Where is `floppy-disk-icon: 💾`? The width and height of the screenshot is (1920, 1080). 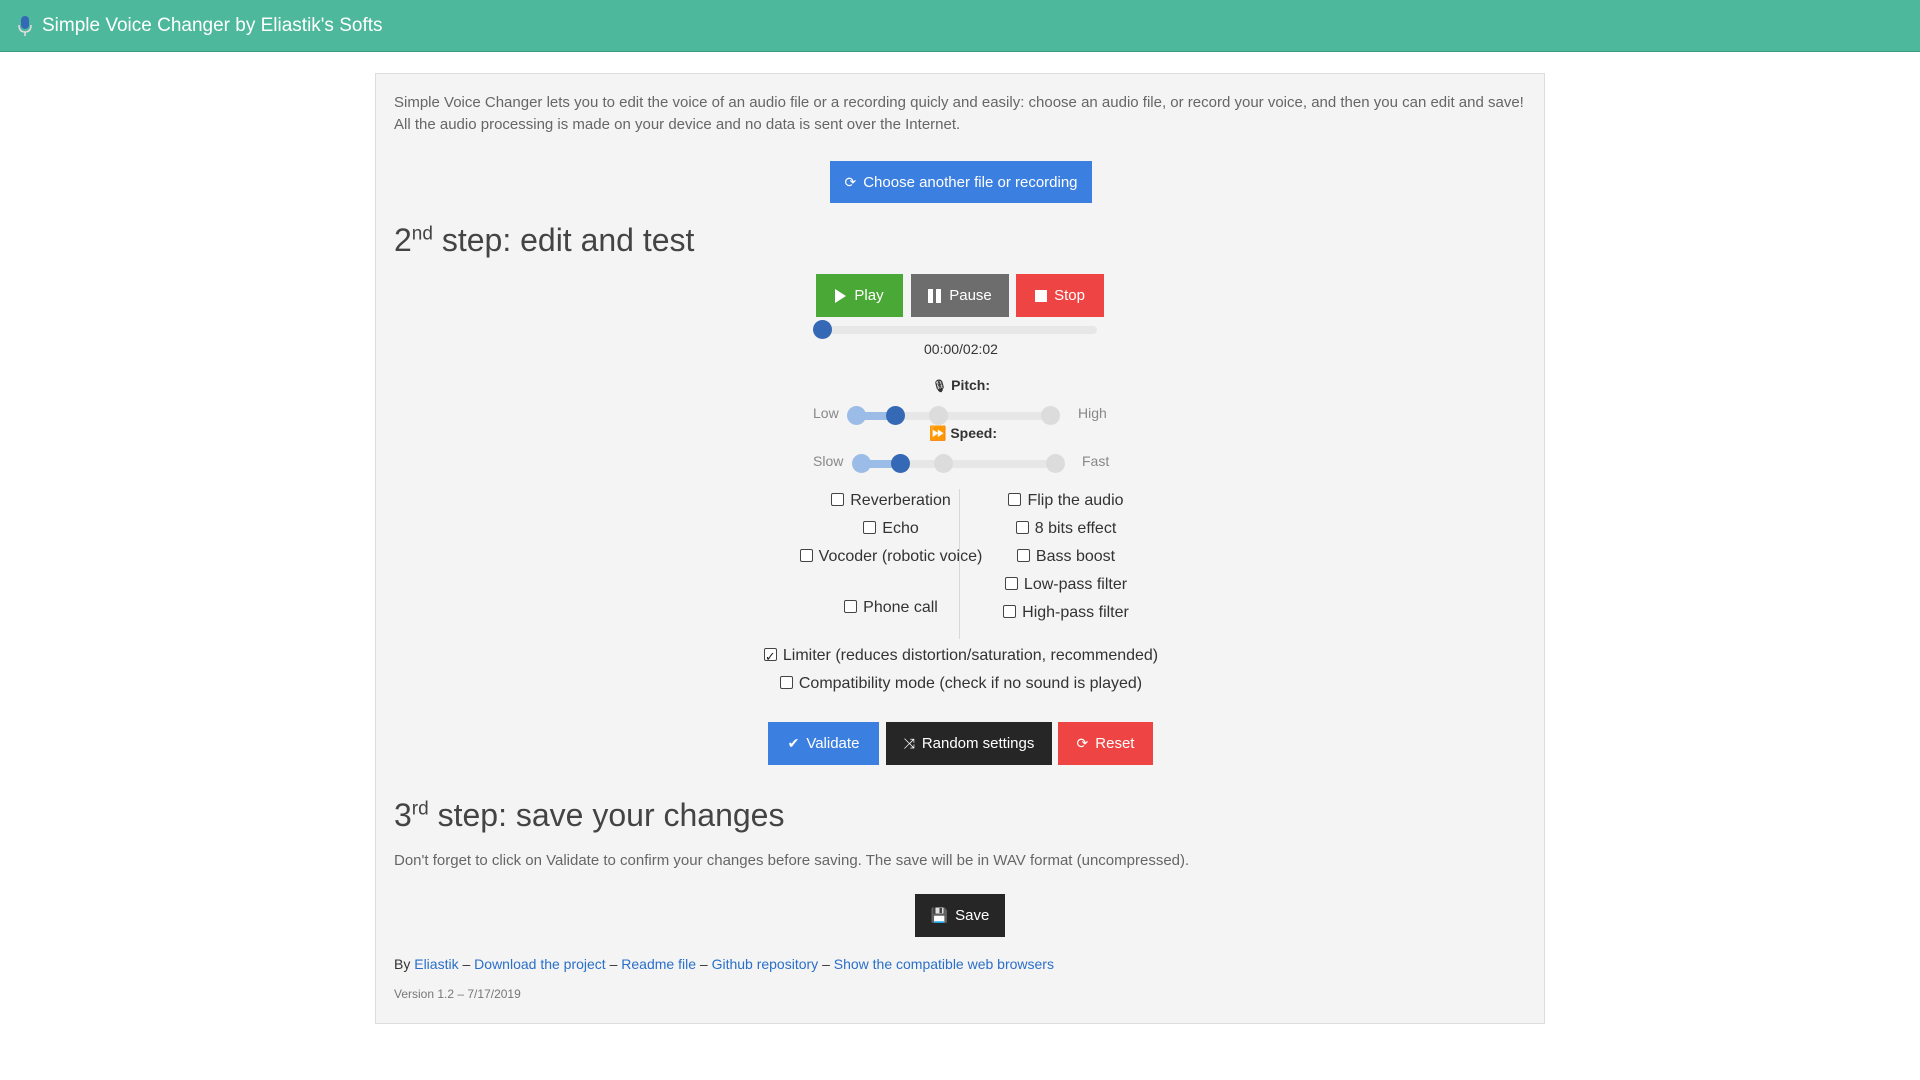 floppy-disk-icon: 💾 is located at coordinates (939, 915).